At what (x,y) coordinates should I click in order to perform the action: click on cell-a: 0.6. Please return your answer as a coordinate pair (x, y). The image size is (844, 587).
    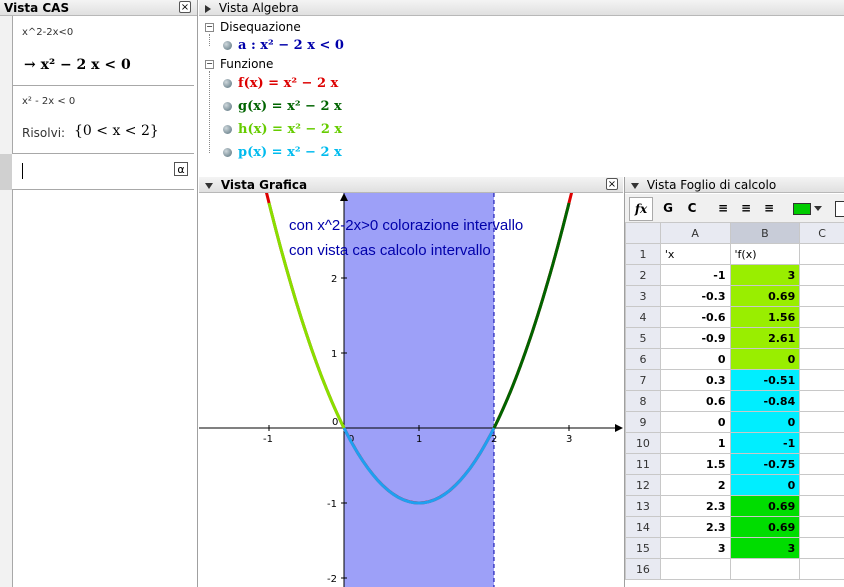
    Looking at the image, I should click on (695, 401).